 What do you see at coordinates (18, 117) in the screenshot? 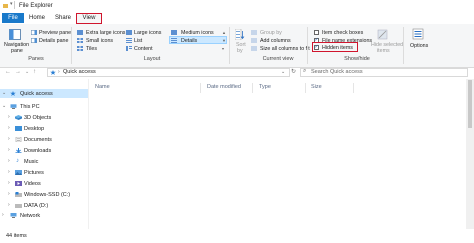
I see `3d-objects-icon` at bounding box center [18, 117].